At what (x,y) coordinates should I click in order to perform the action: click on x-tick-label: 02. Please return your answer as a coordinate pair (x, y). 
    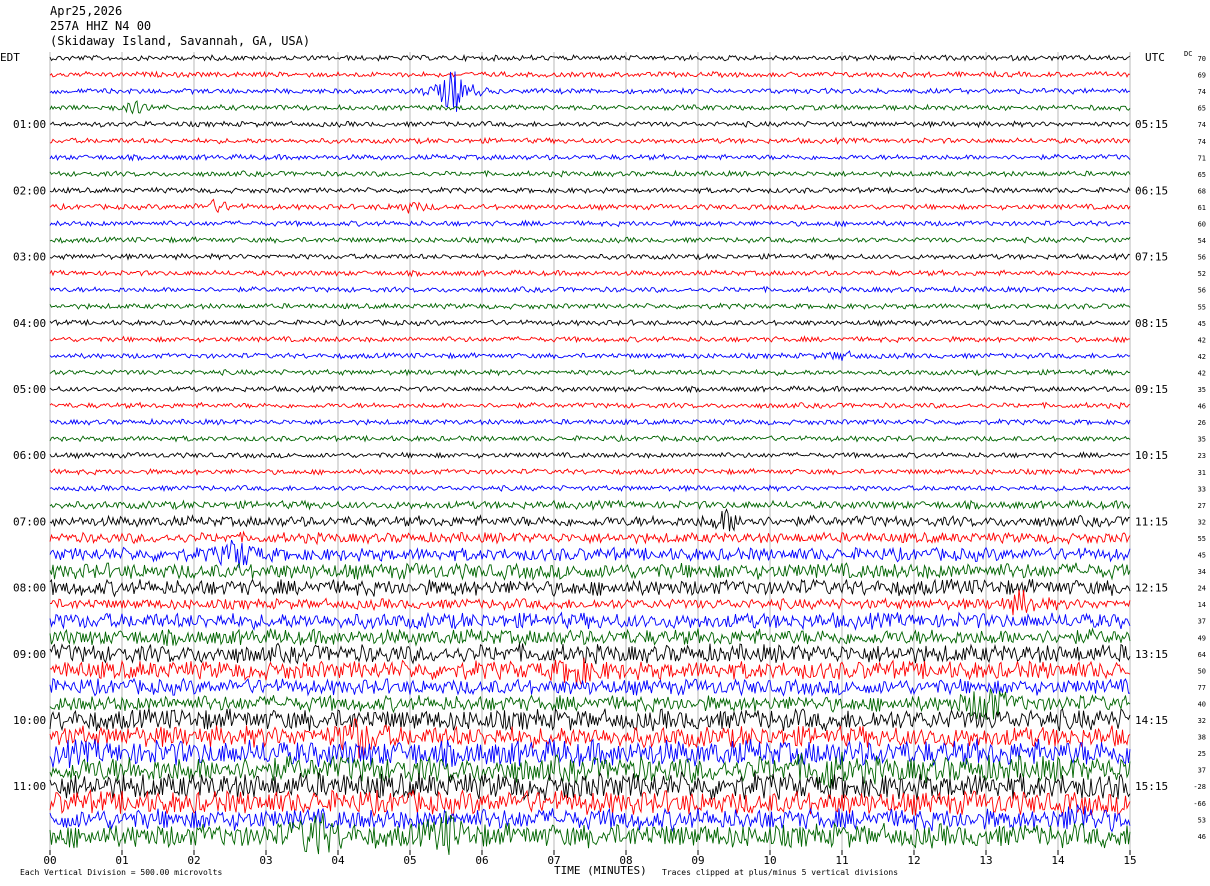
    Looking at the image, I should click on (193, 860).